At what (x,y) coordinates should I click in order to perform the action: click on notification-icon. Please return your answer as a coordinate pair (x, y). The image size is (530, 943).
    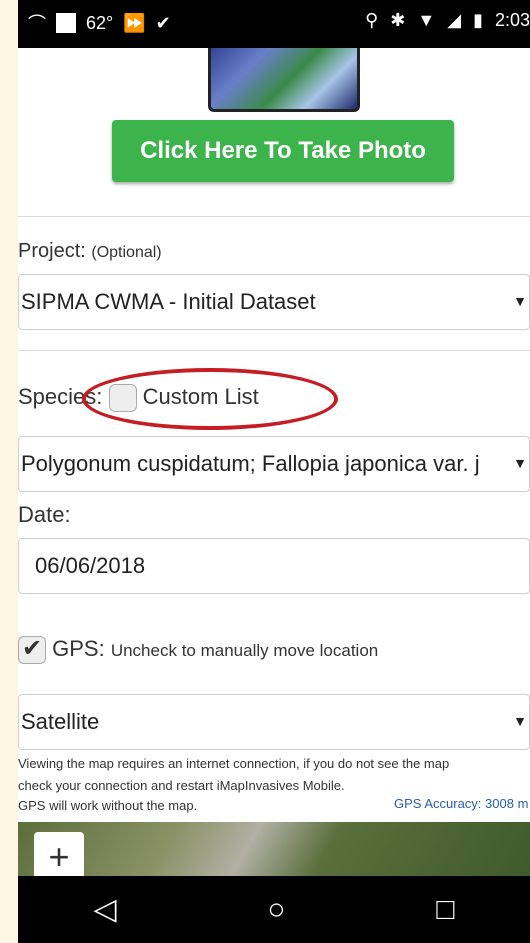
    Looking at the image, I should click on (66, 23).